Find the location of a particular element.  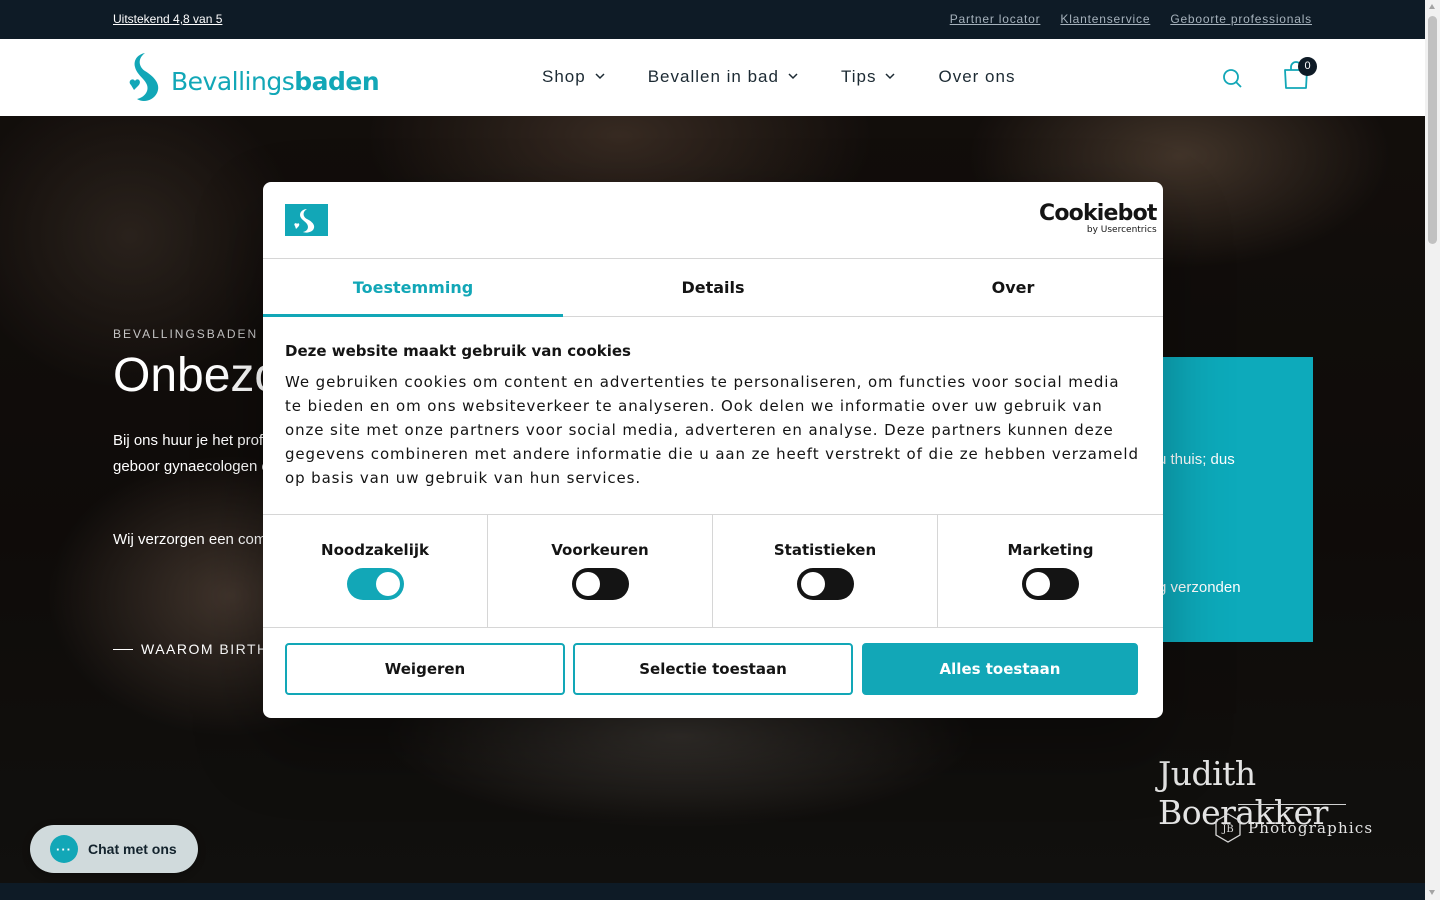

main-nav: Shop Bevallen in bad Tips Over ons is located at coordinates (800, 77).